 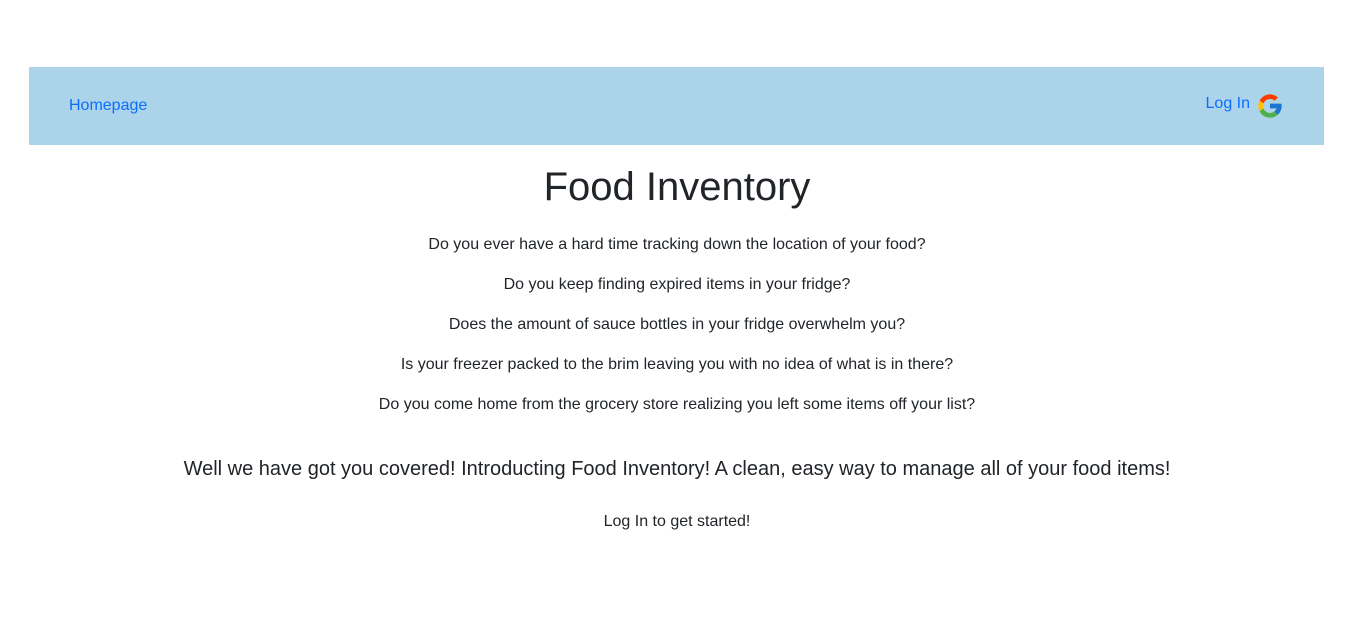 I want to click on navbar: Homepage Log In, so click(x=676, y=106).